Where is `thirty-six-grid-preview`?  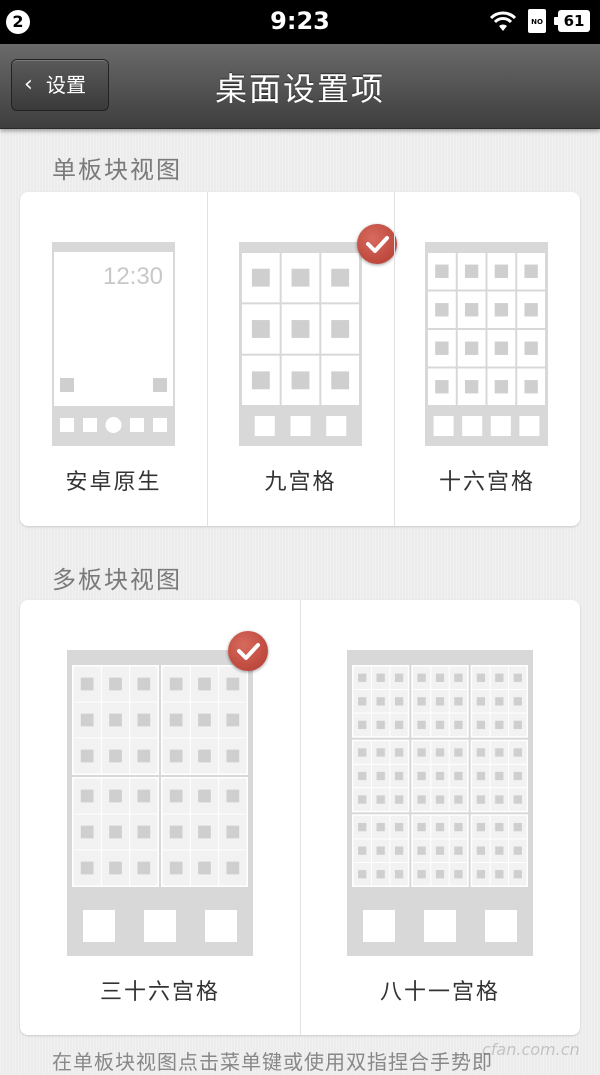 thirty-six-grid-preview is located at coordinates (160, 803).